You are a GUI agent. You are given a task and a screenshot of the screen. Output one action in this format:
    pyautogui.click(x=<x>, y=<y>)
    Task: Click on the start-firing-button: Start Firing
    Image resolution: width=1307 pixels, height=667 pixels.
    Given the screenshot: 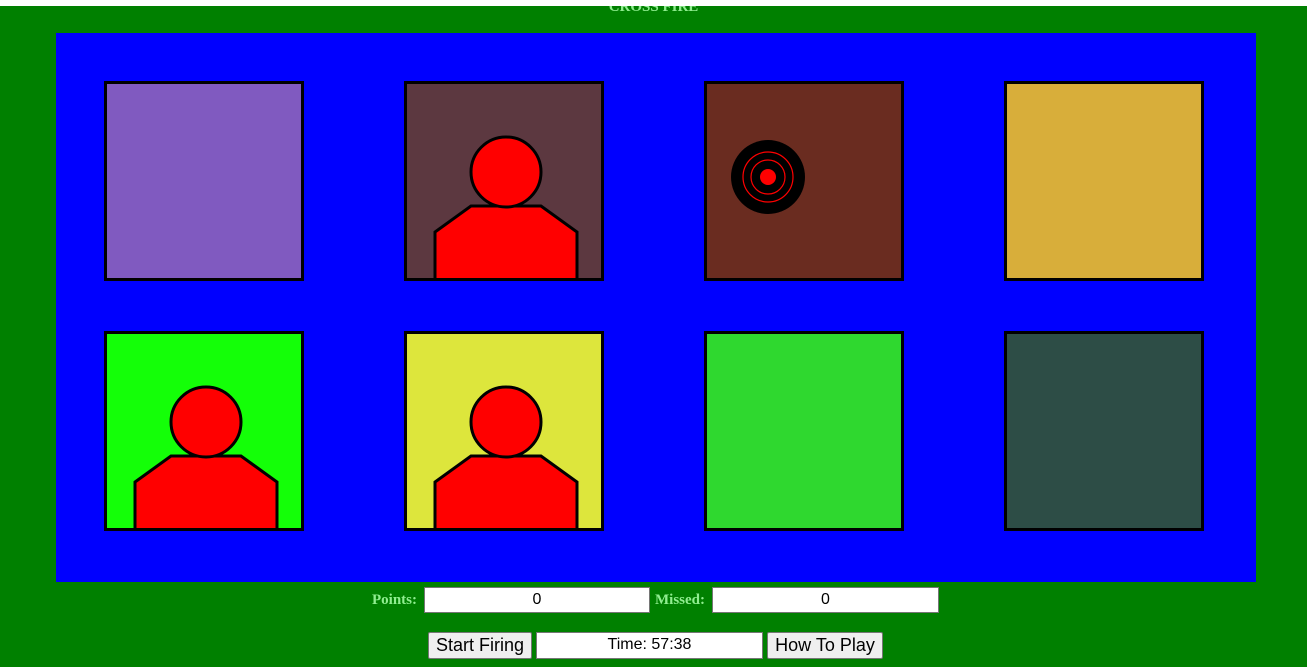 What is the action you would take?
    pyautogui.click(x=480, y=645)
    